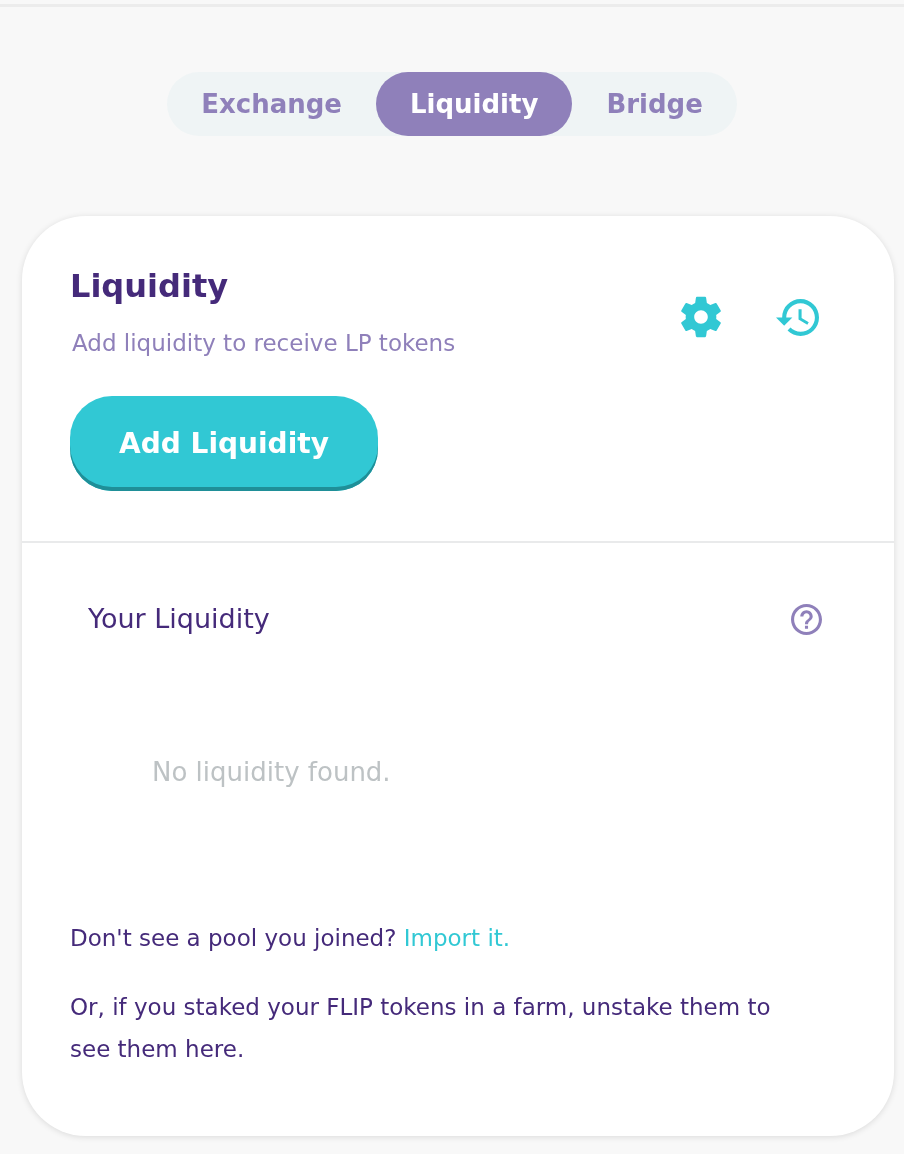  I want to click on clock-arrow-icon, so click(797, 317).